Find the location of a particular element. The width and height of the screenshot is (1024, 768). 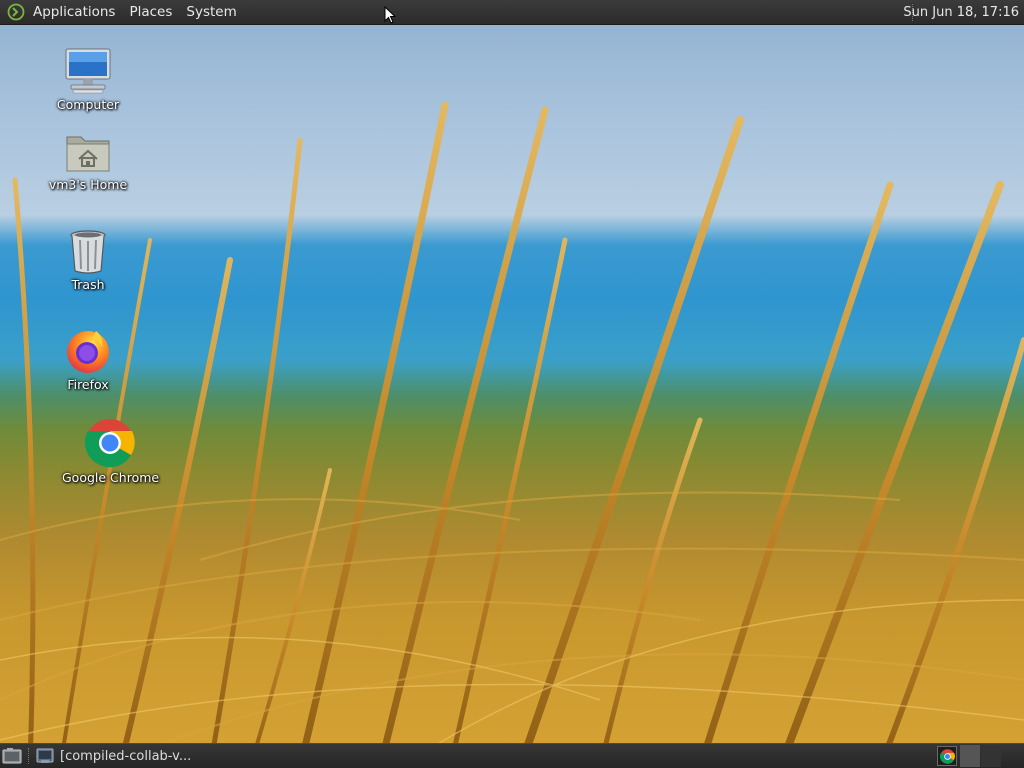

desktop-icon-trash: Trash is located at coordinates (88, 258).